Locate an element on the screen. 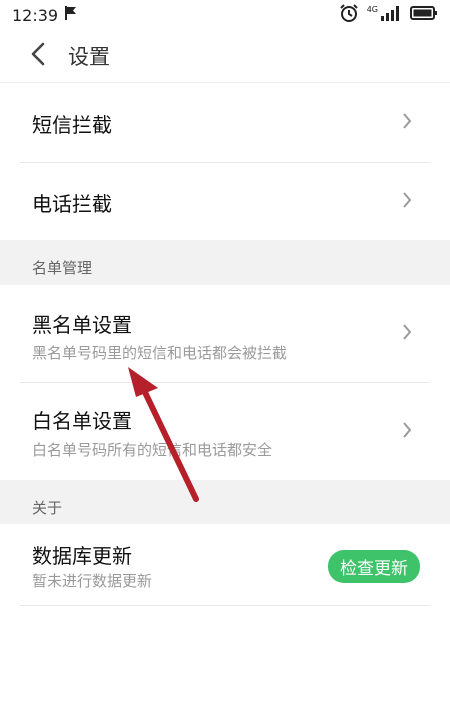 This screenshot has height=711, width=450. annotation-arrow-icon is located at coordinates (163, 434).